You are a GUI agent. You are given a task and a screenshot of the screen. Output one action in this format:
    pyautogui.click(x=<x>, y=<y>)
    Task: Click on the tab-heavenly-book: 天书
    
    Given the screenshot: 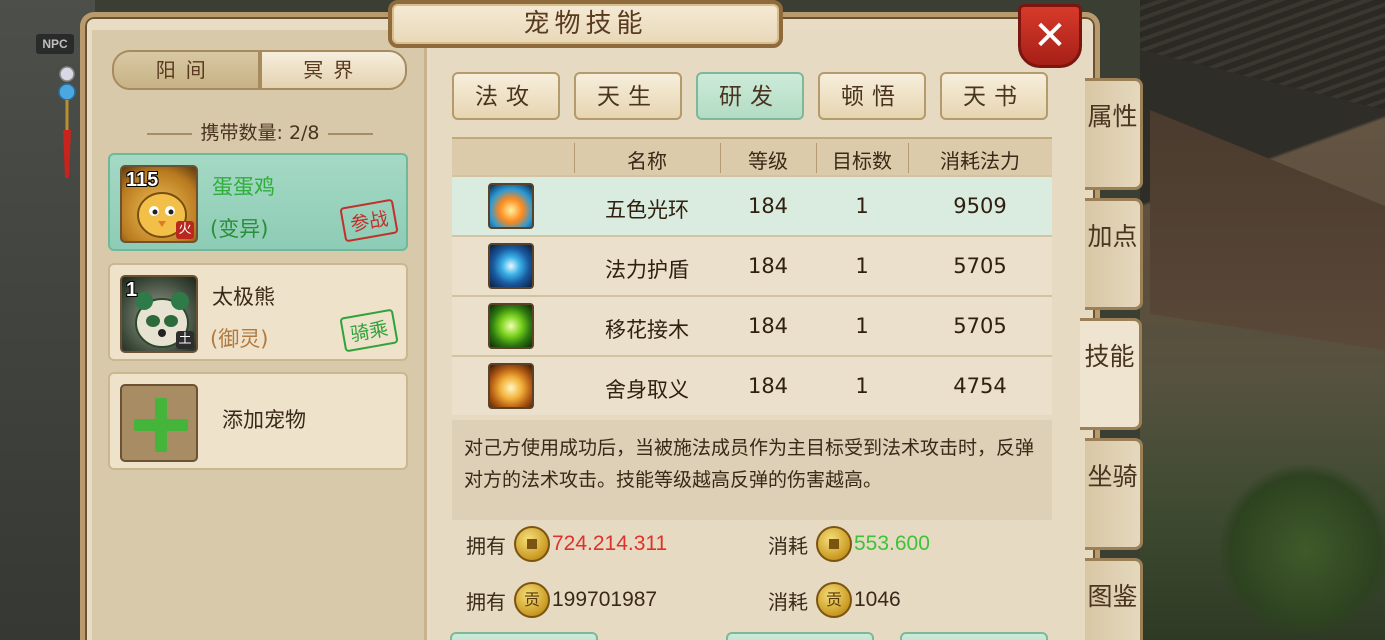 What is the action you would take?
    pyautogui.click(x=994, y=96)
    